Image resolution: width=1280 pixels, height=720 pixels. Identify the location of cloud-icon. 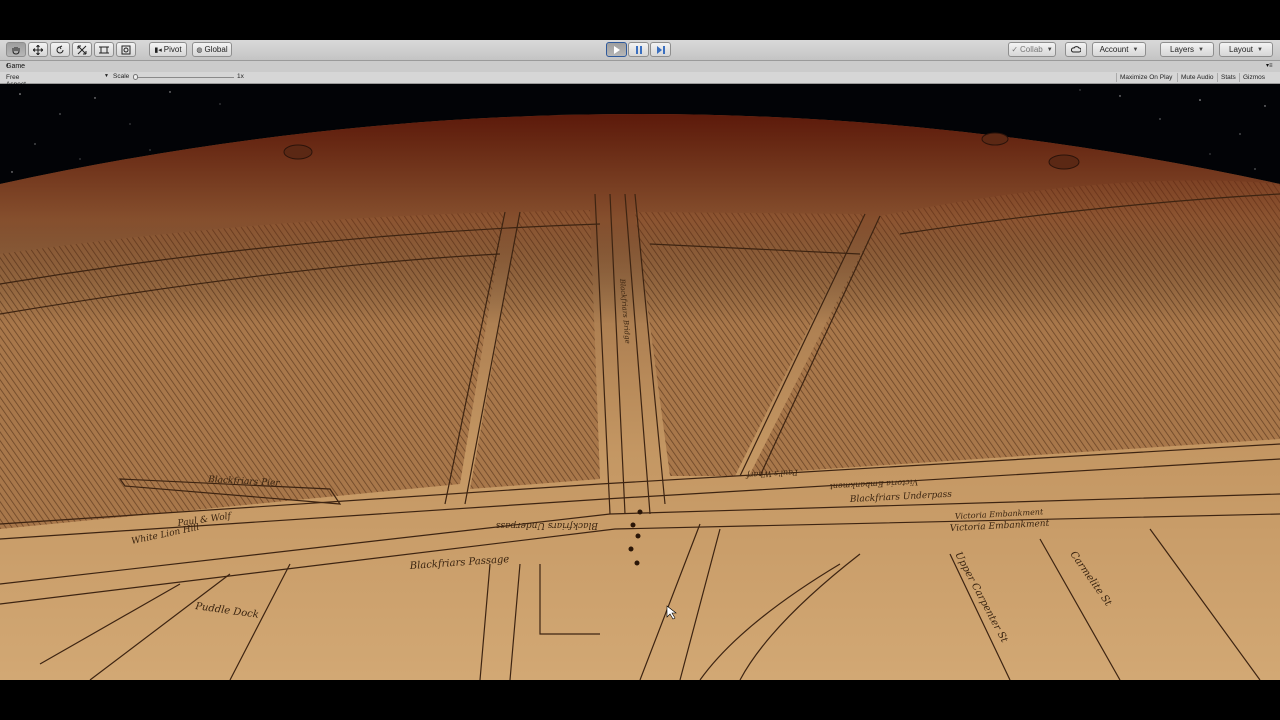
(1076, 49).